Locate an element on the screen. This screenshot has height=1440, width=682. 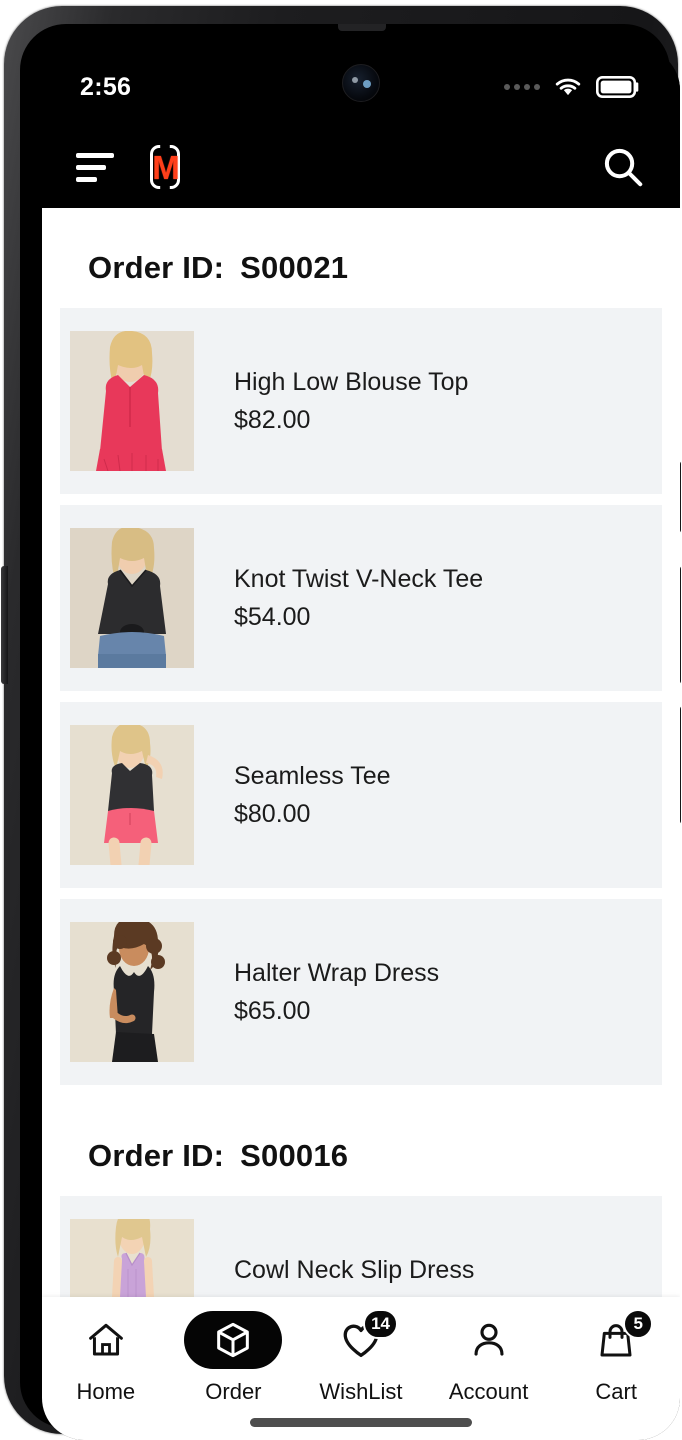
product-price: $54.00 is located at coordinates (272, 617).